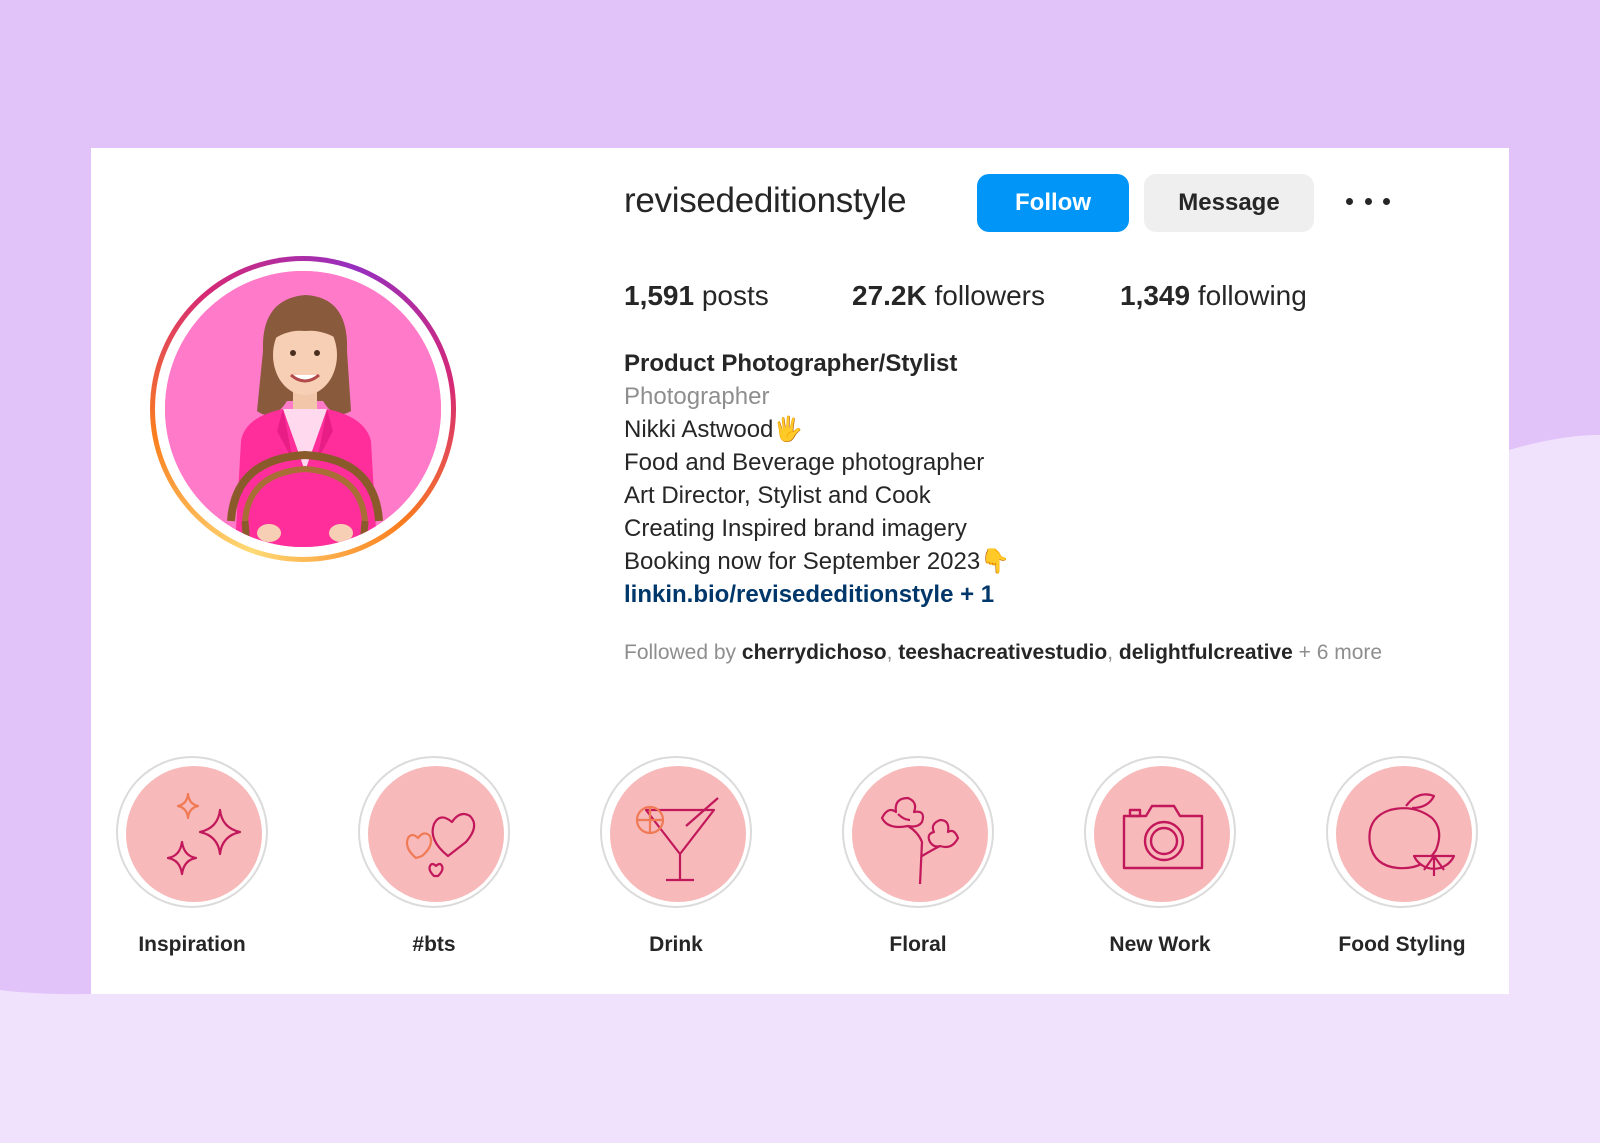 Image resolution: width=1600 pixels, height=1143 pixels. I want to click on followers-count: 27.2K, so click(889, 295).